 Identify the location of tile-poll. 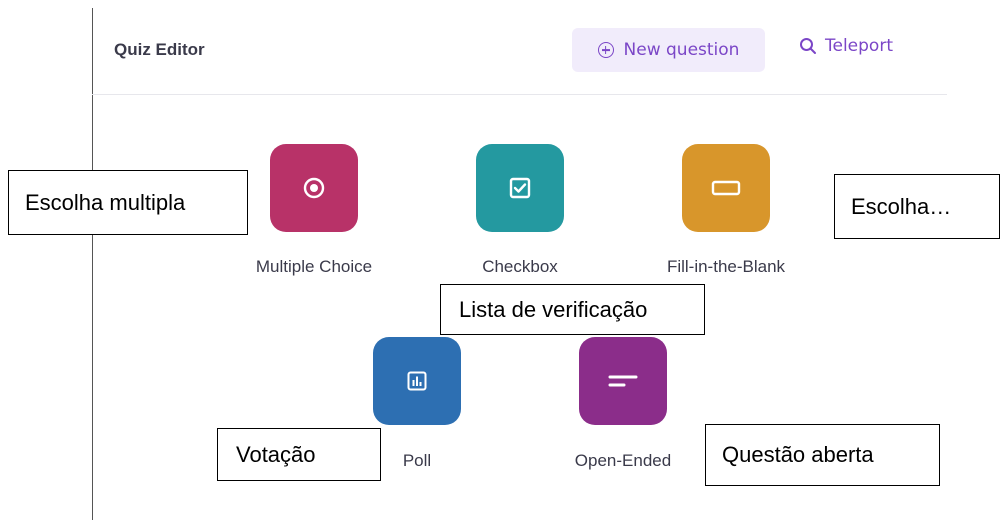
(417, 381).